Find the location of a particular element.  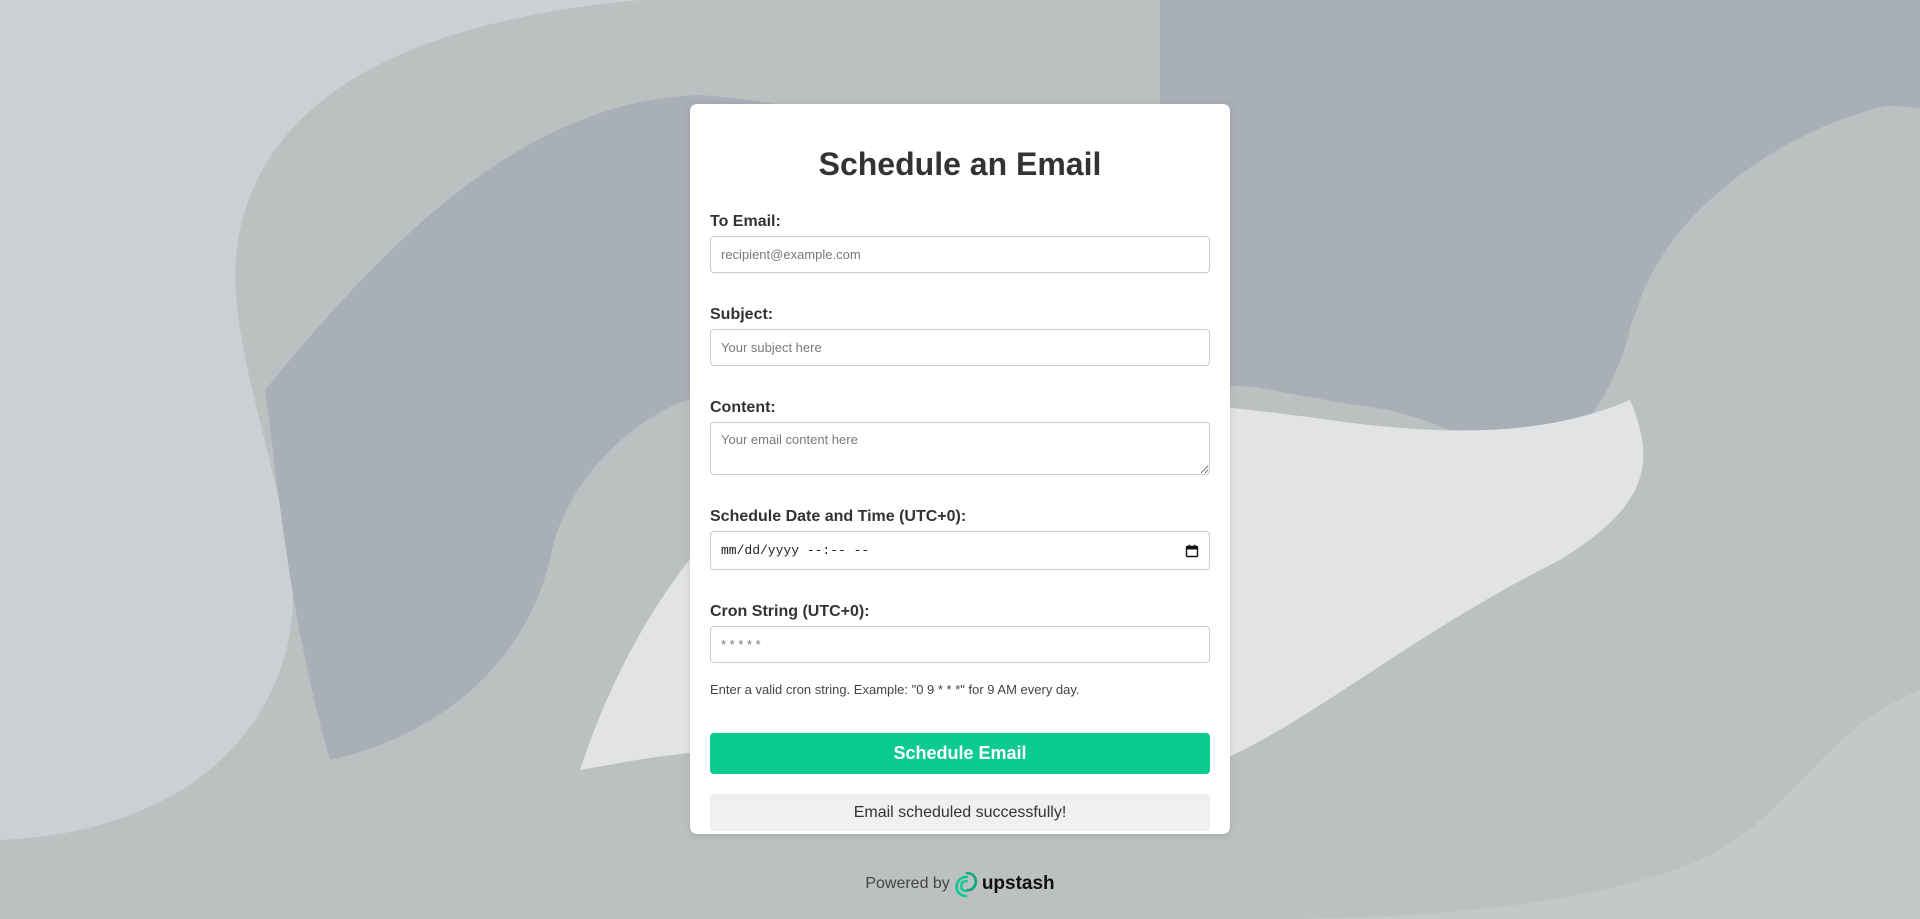

footer: Powered by upstash is located at coordinates (960, 884).